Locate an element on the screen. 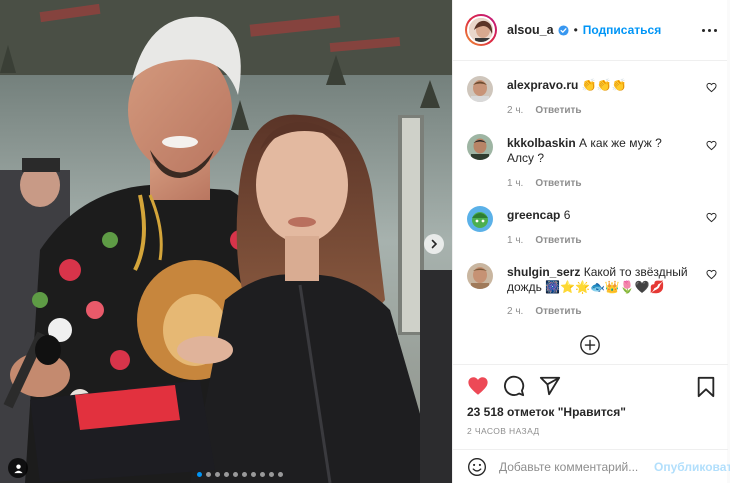 The image size is (730, 483). comment-username: shulgin_serz is located at coordinates (543, 272).